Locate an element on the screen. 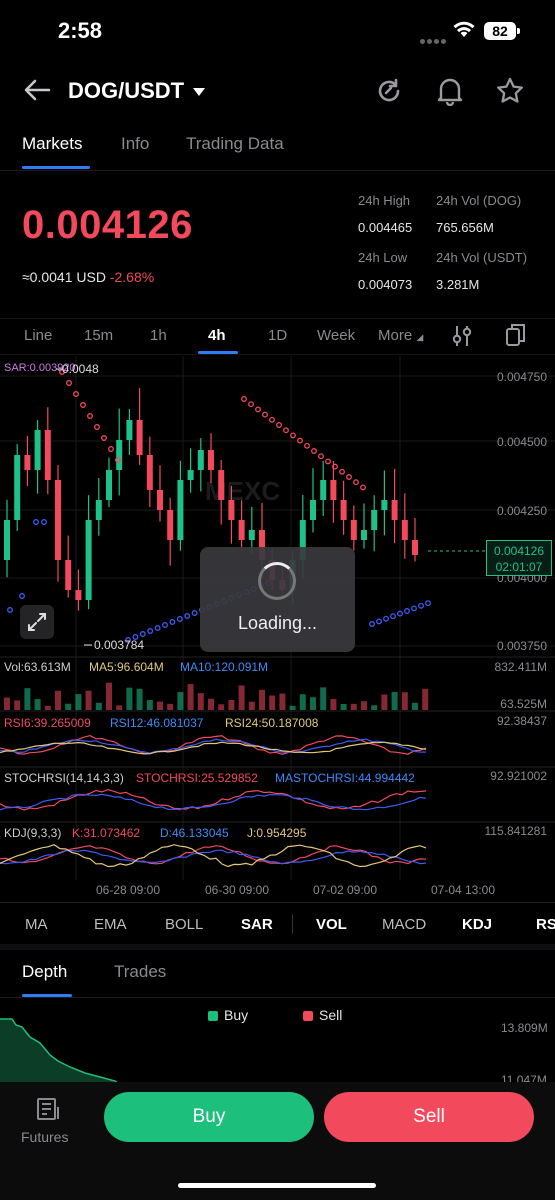 The image size is (555, 1200). indicator-settings-icon is located at coordinates (462, 338).